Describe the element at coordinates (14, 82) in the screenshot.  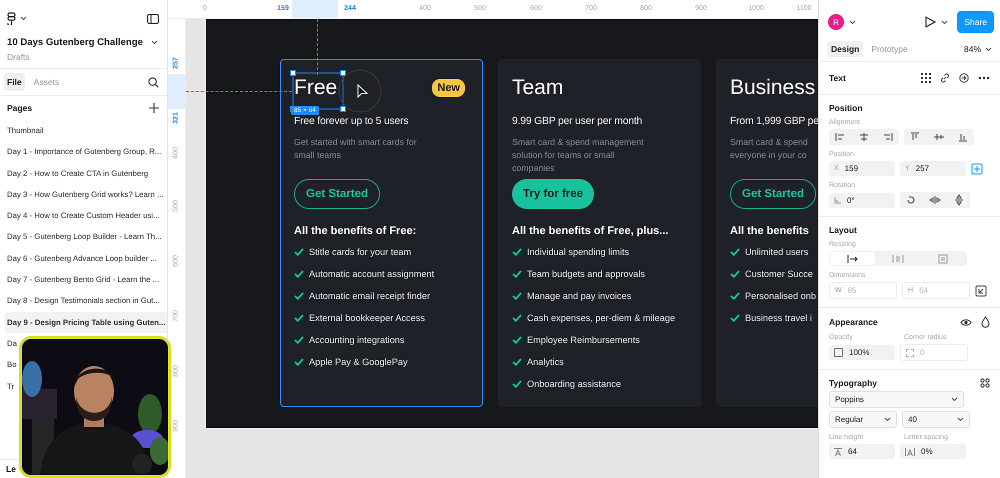
I see `panel-tab: File` at that location.